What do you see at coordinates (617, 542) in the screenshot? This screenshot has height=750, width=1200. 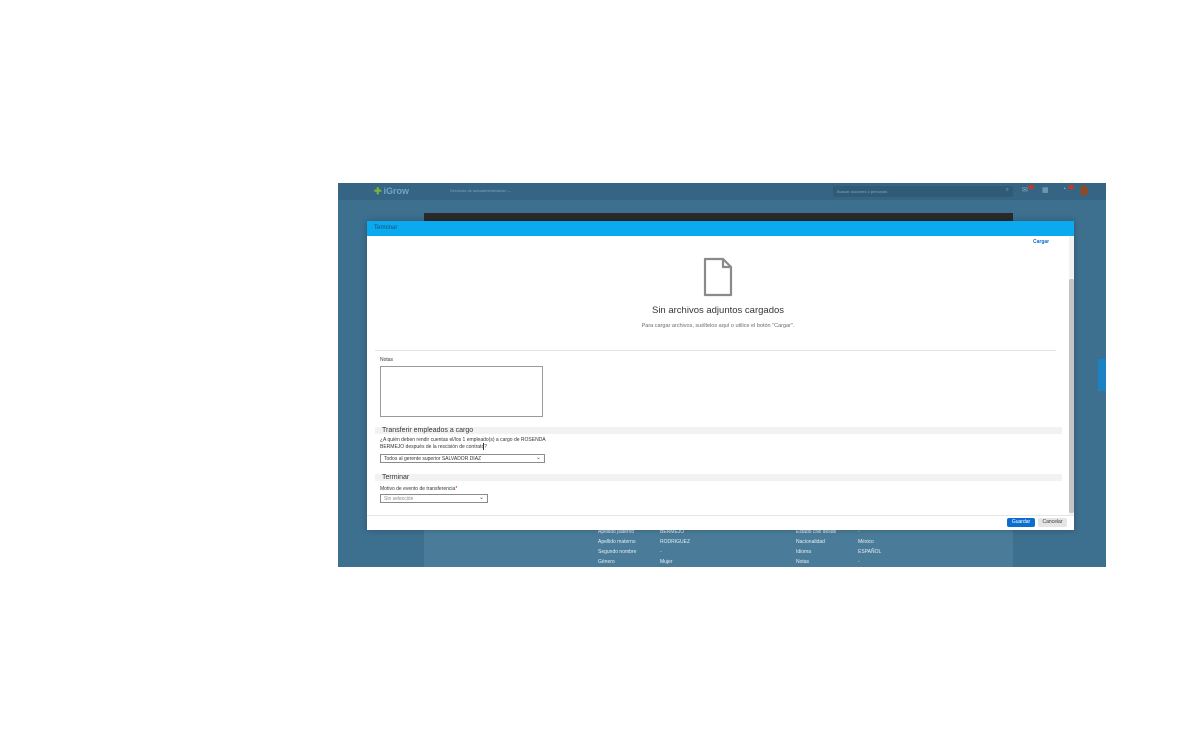 I see `profile-key: Apellido materno` at bounding box center [617, 542].